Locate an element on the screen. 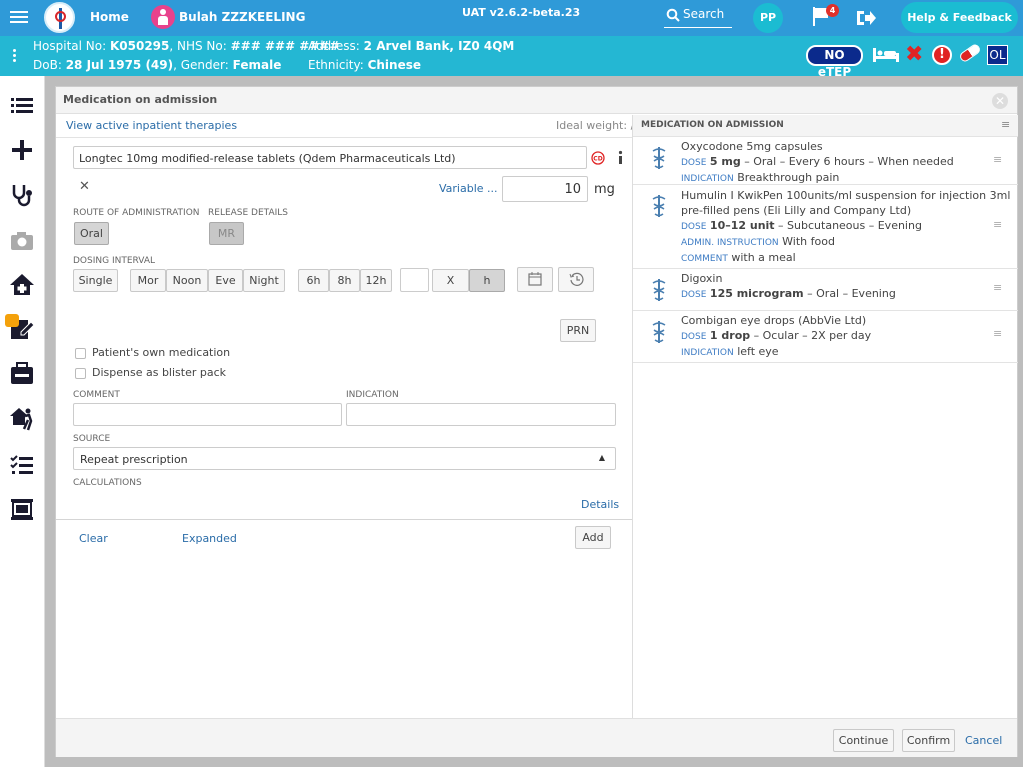 The image size is (1023, 767). source-select: Repeat prescription ▲ is located at coordinates (344, 458).